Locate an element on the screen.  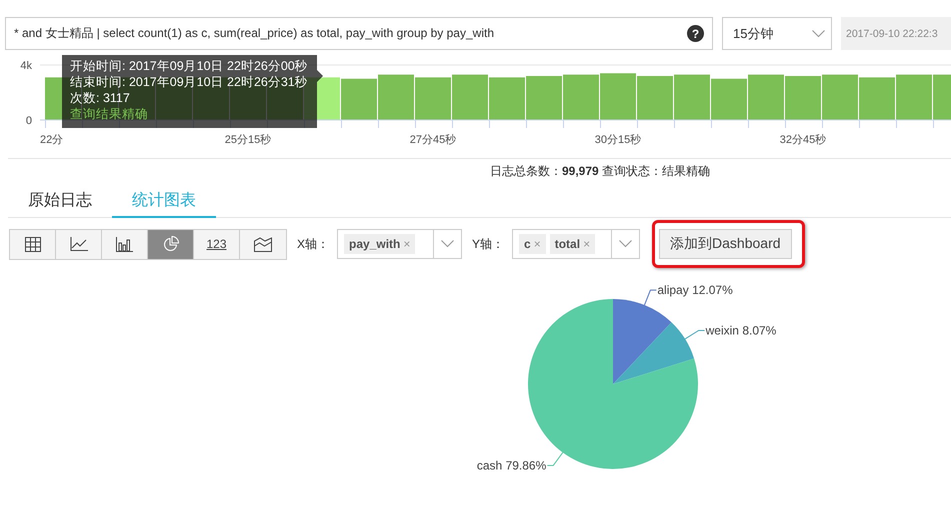
tooltip-line: 次数: 3117 is located at coordinates (100, 98).